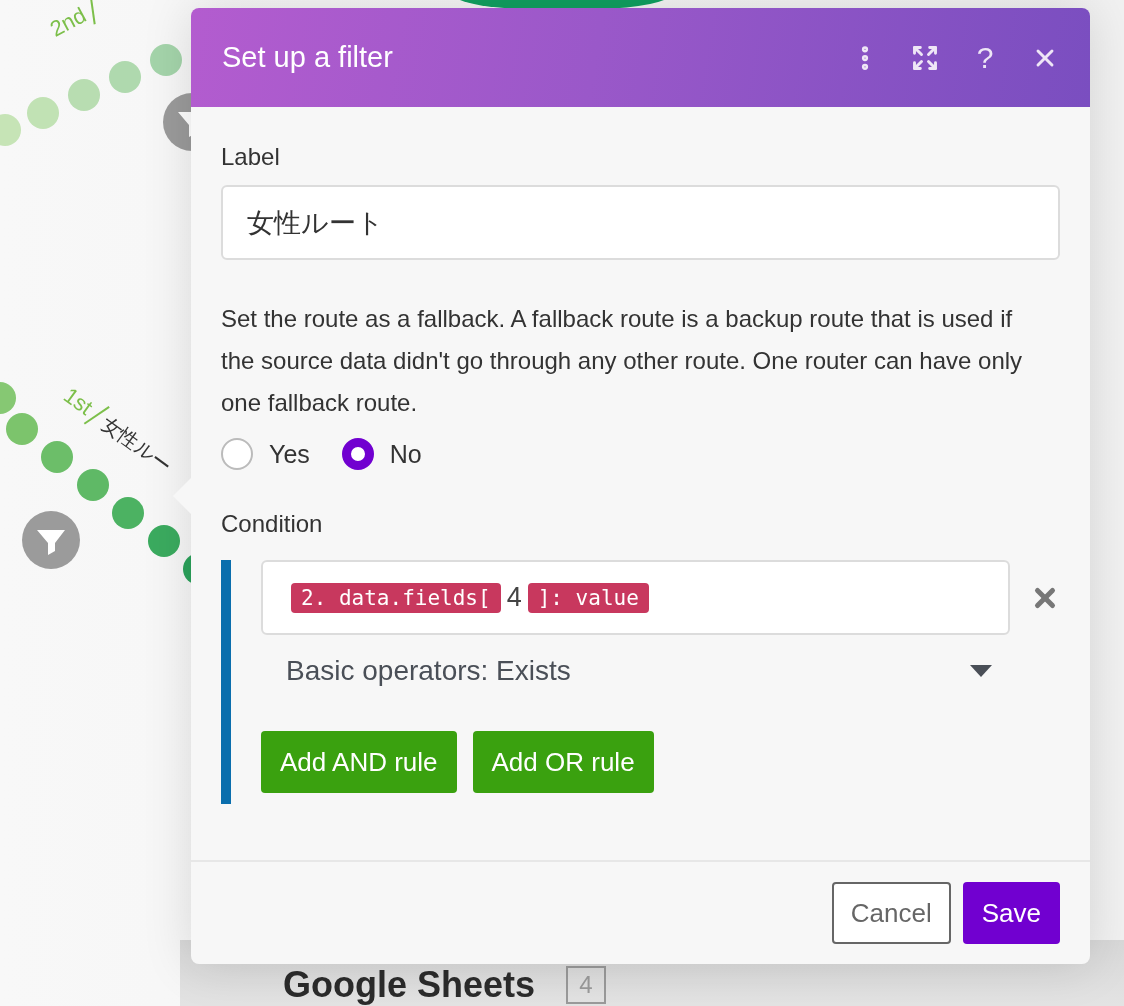  Describe the element at coordinates (514, 597) in the screenshot. I see `field-text: 4` at that location.